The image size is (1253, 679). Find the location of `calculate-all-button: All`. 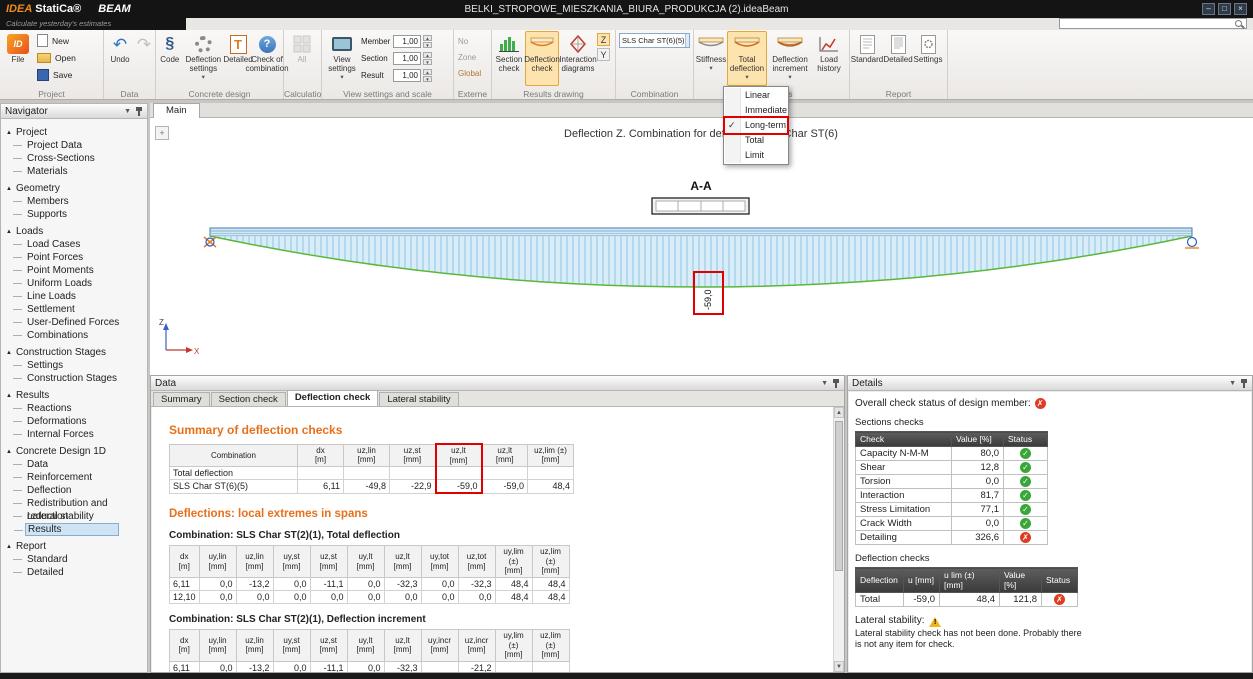

calculate-all-button: All is located at coordinates (302, 58).